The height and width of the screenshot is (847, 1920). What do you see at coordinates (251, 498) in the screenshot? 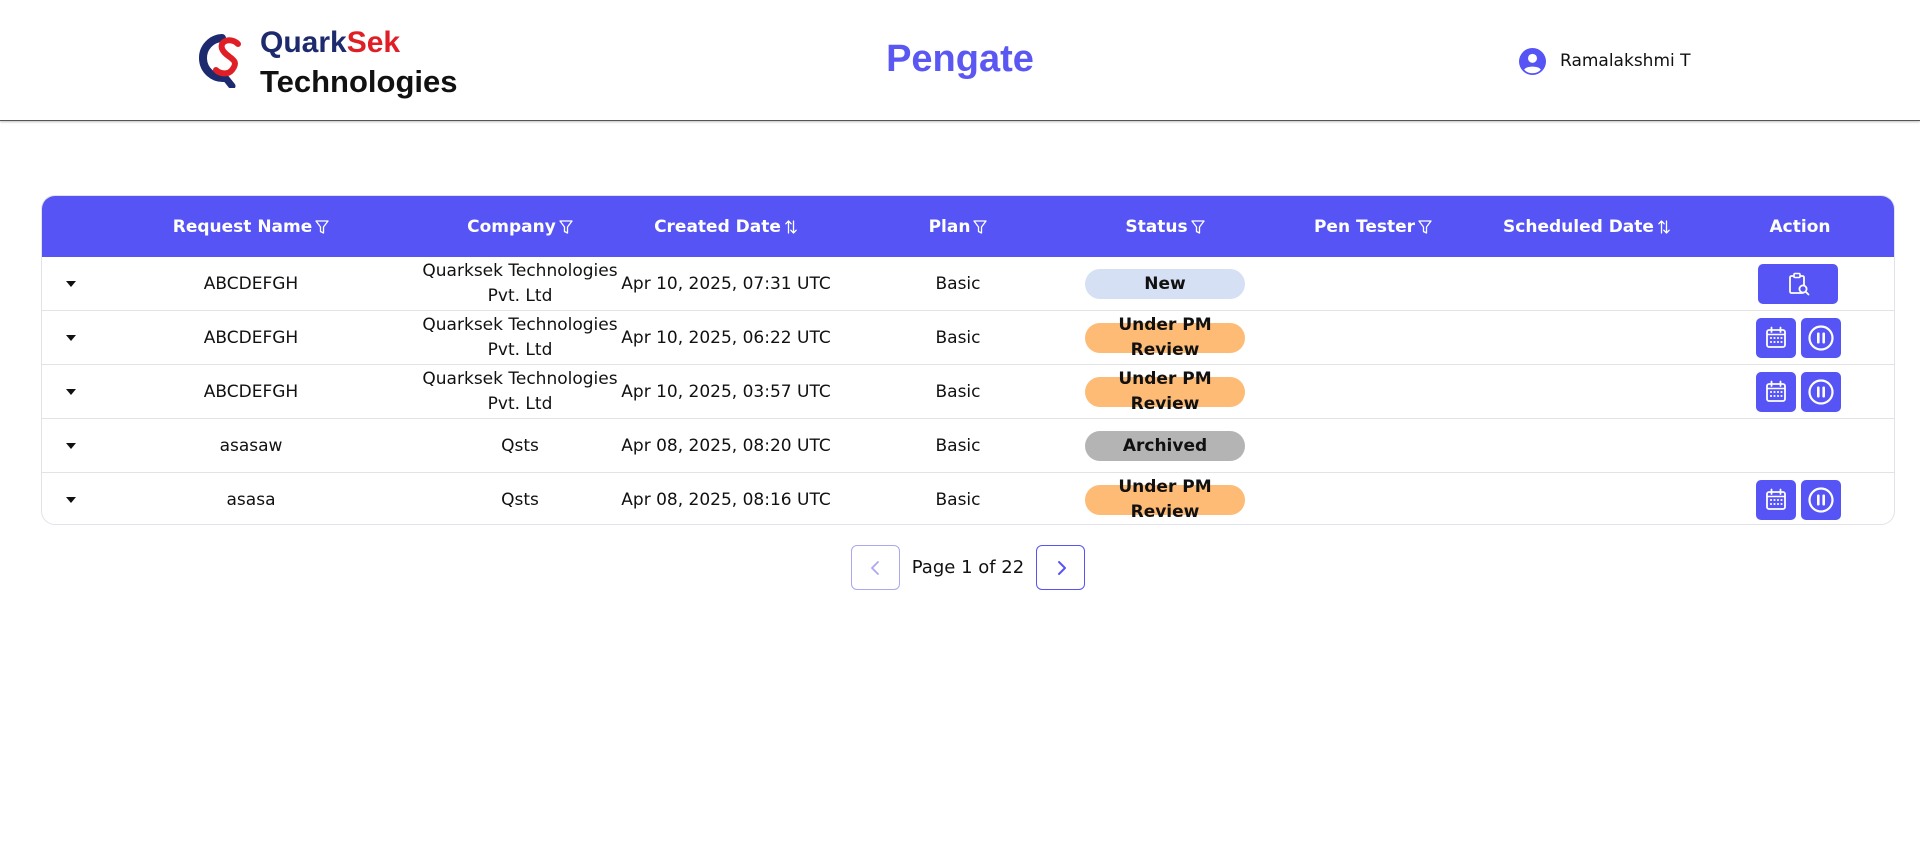
I see `cell-request-name: asasa` at bounding box center [251, 498].